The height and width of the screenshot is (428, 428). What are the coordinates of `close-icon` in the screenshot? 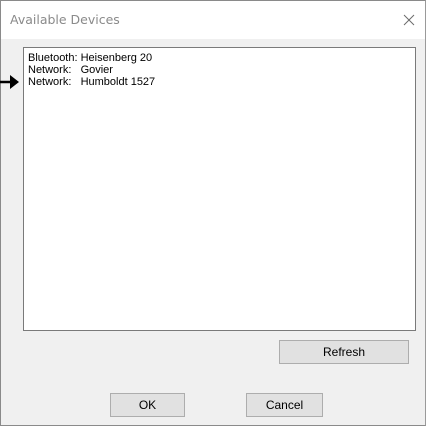 It's located at (409, 20).